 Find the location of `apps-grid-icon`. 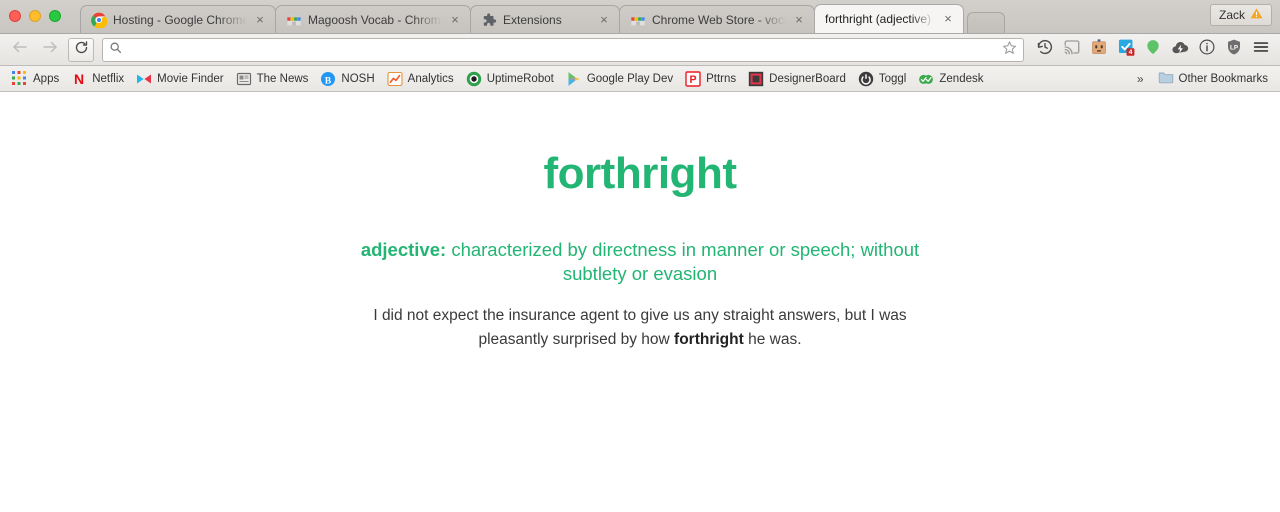

apps-grid-icon is located at coordinates (20, 78).